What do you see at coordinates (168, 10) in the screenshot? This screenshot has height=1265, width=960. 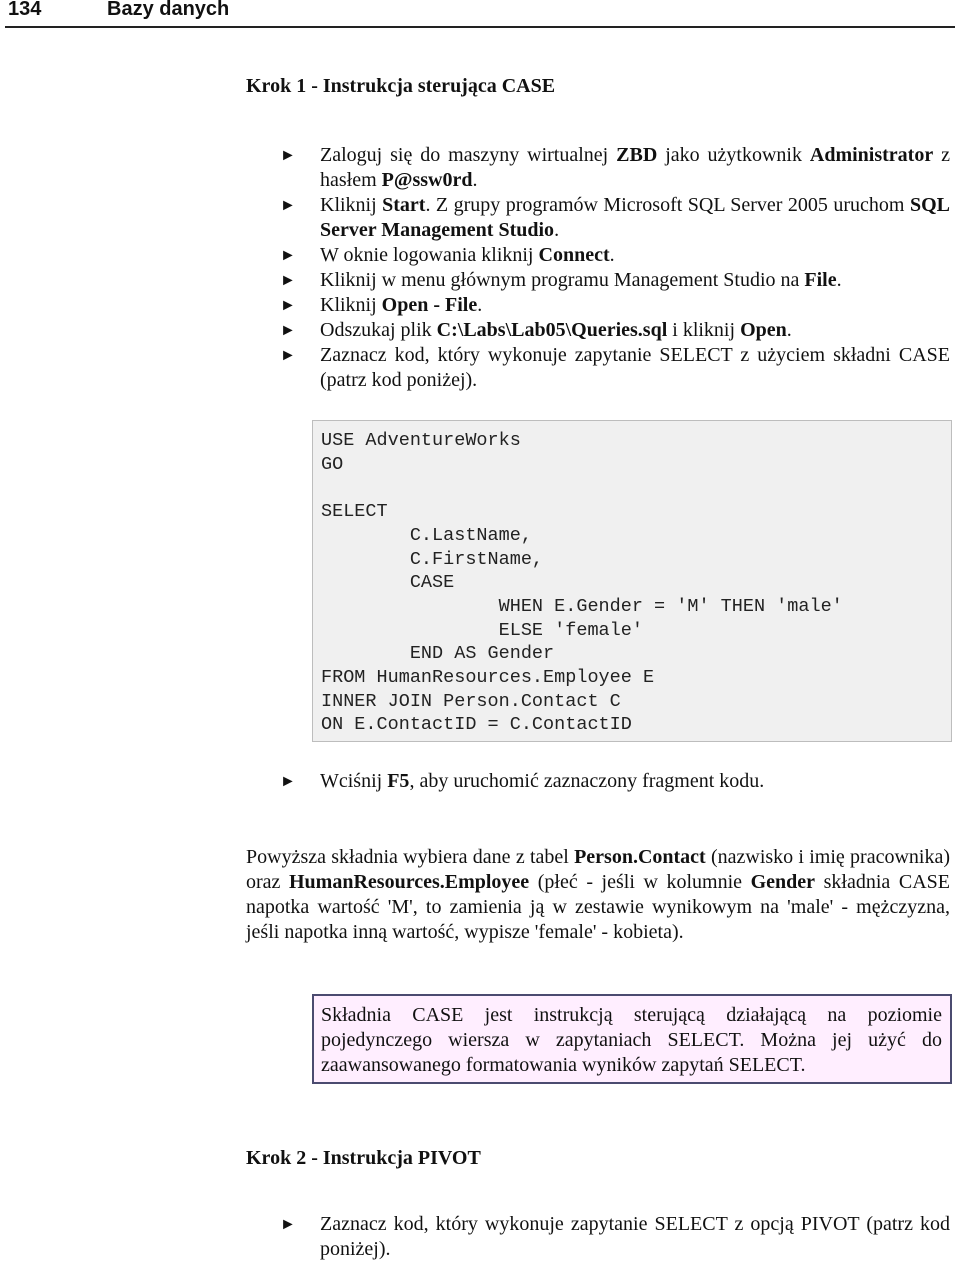 I see `chapter-title: Bazy danych` at bounding box center [168, 10].